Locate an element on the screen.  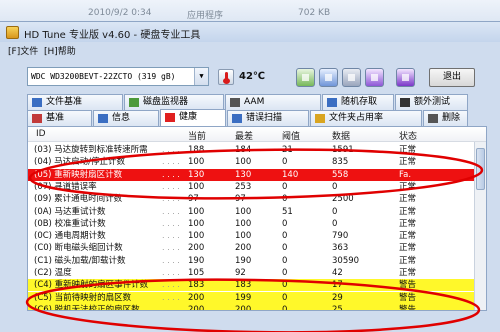
speaker-icon is located at coordinates (235, 102).